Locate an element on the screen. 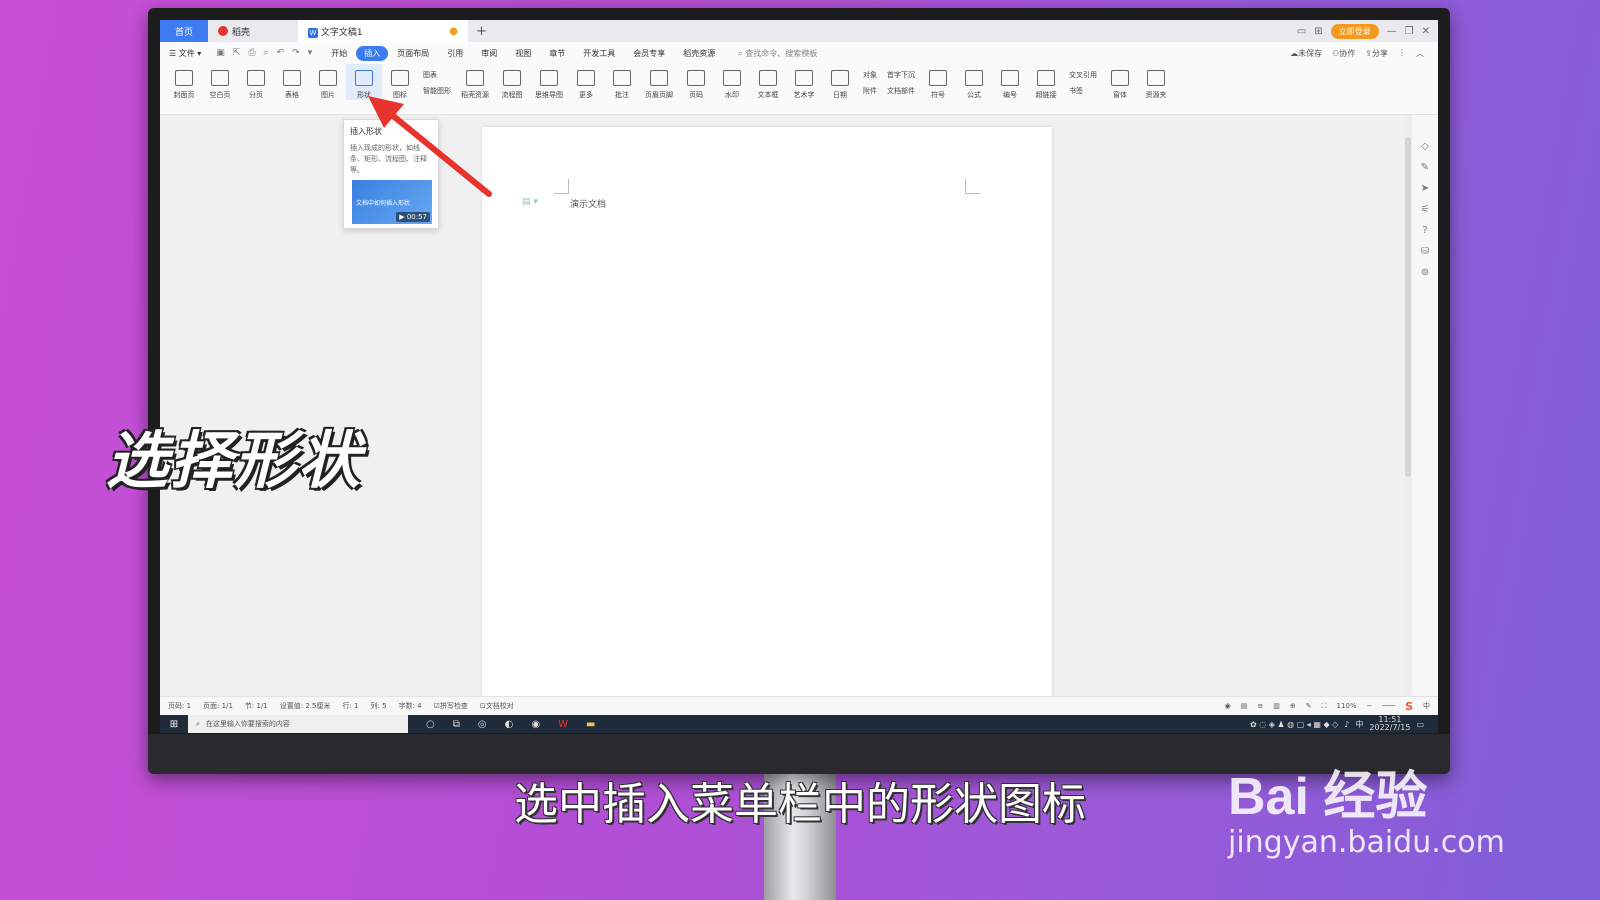 This screenshot has width=1600, height=900. notification-icon: ▭ is located at coordinates (1420, 724).